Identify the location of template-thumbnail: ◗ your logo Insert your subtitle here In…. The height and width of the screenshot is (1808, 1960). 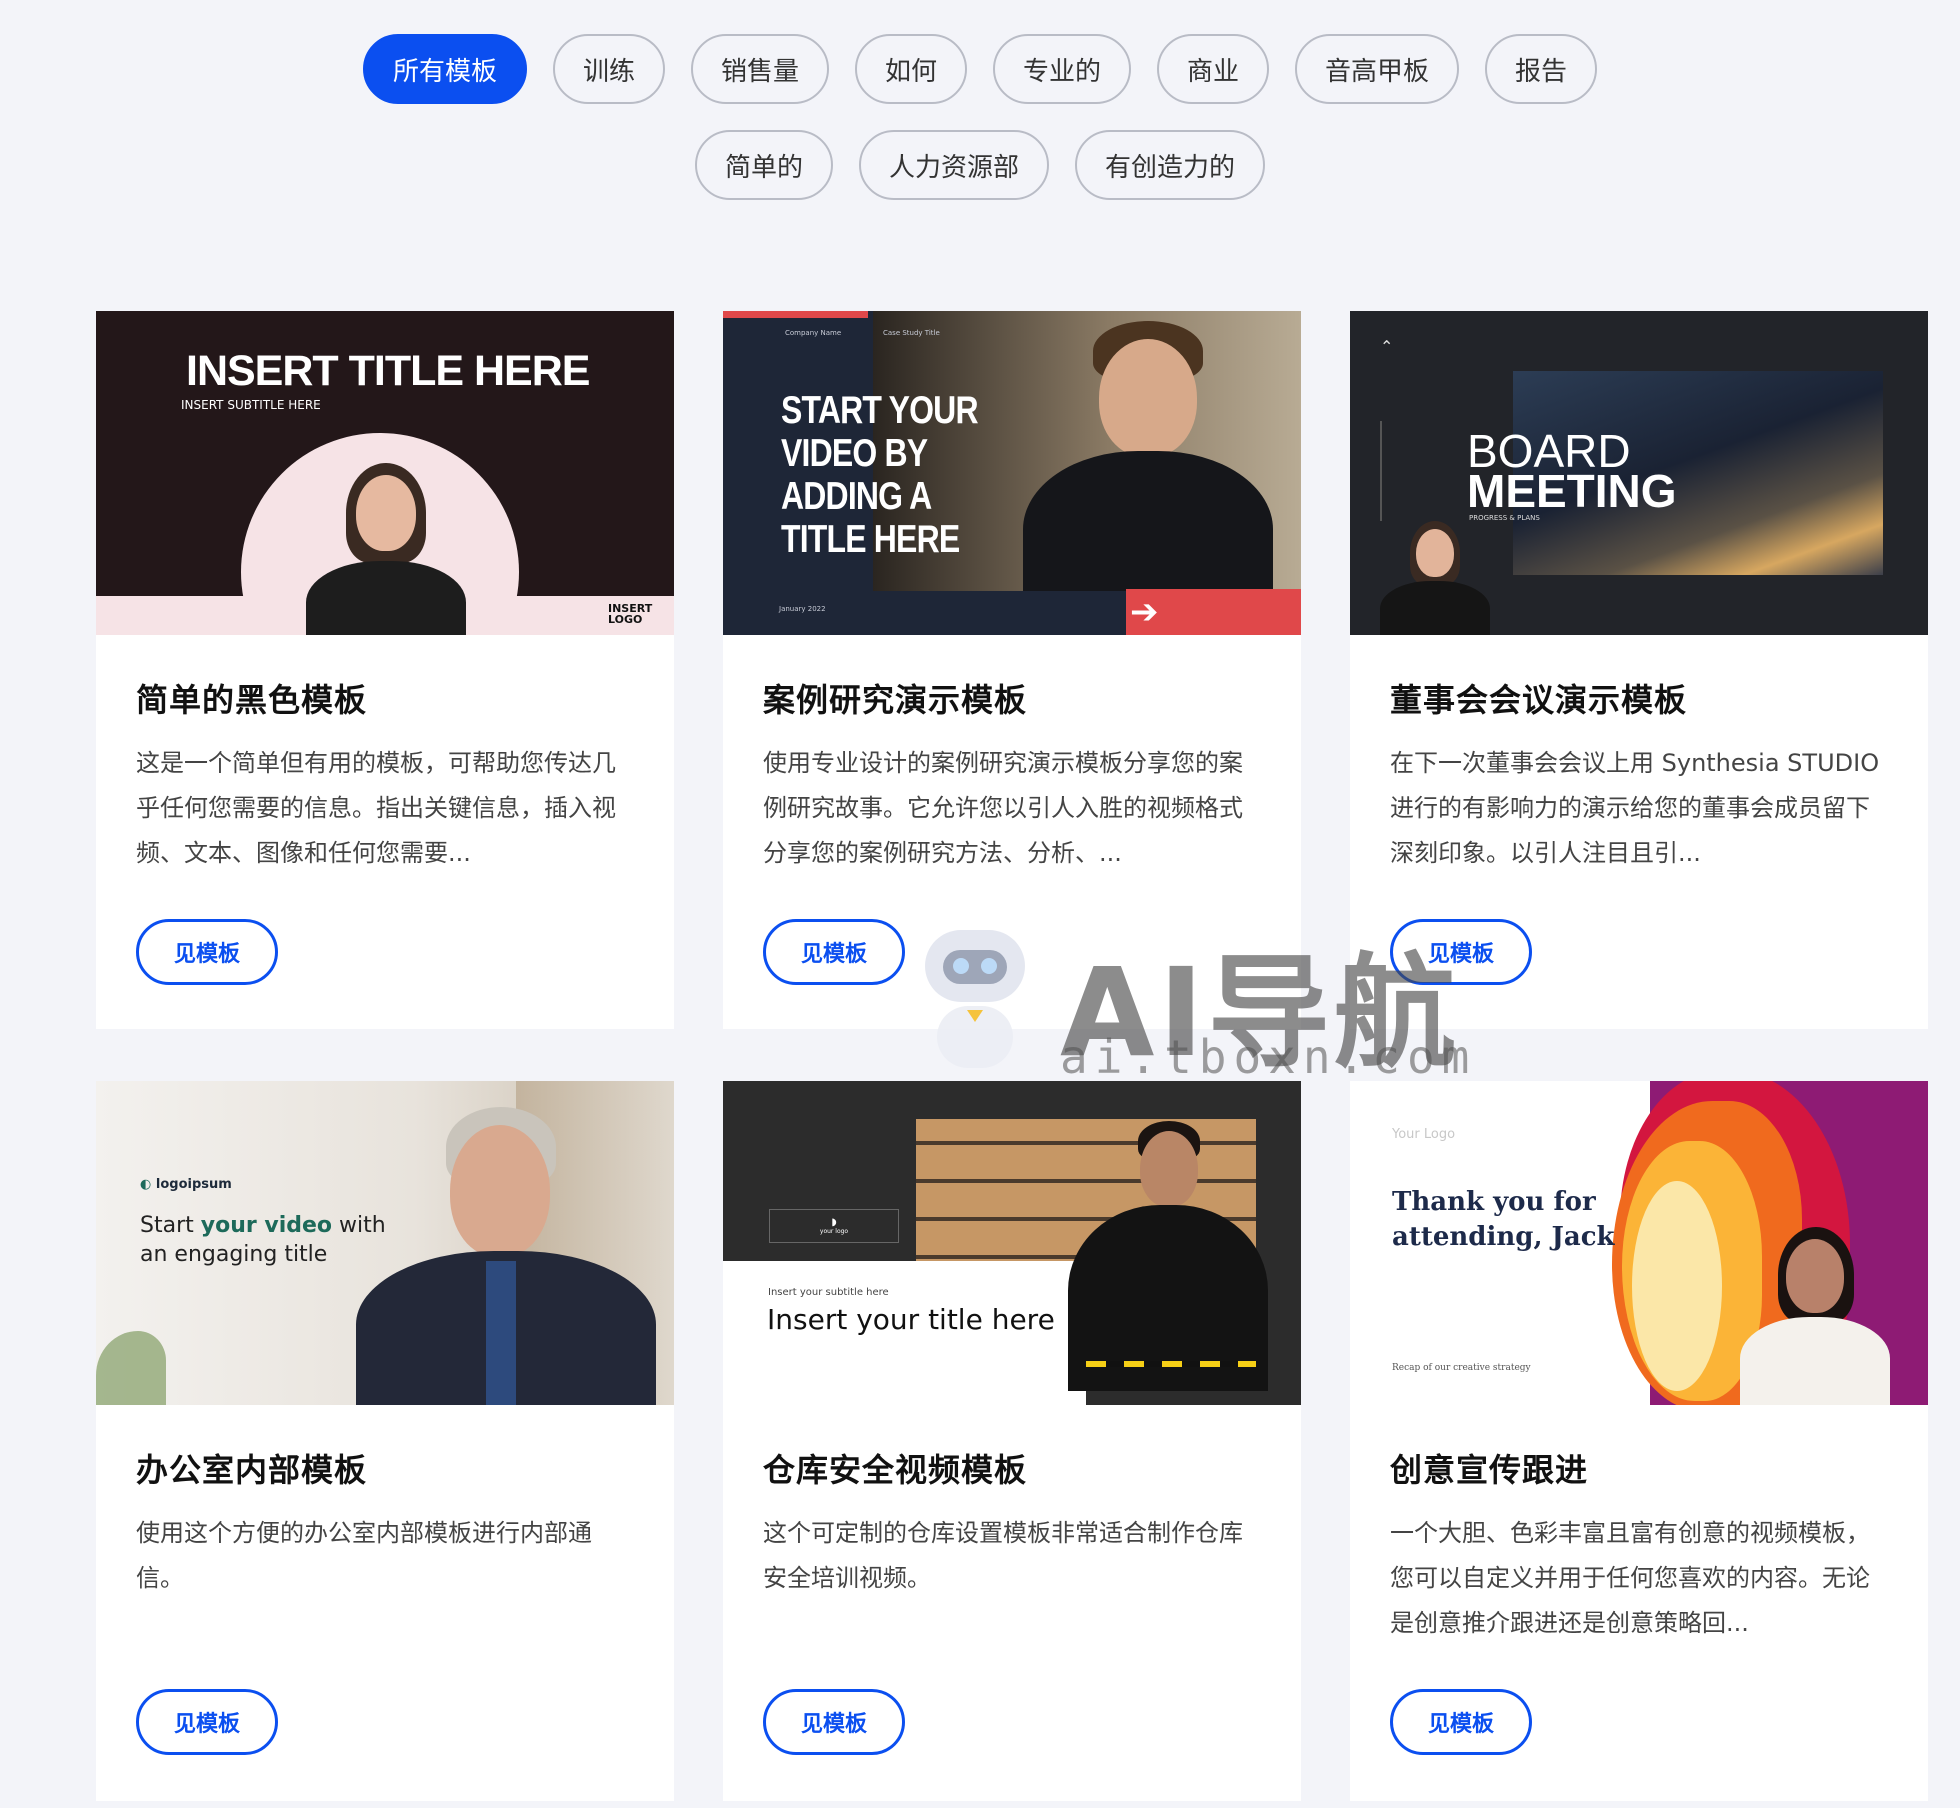
(1012, 1243).